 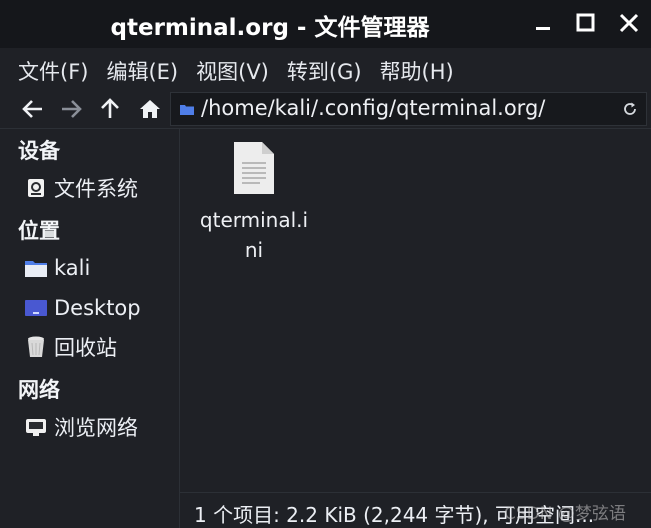 I want to click on address-bar: /home/kali/.config/qterminal.org/, so click(x=408, y=109).